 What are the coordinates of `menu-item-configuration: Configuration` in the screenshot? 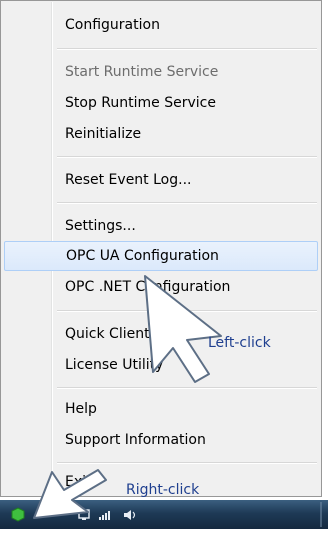 It's located at (161, 25).